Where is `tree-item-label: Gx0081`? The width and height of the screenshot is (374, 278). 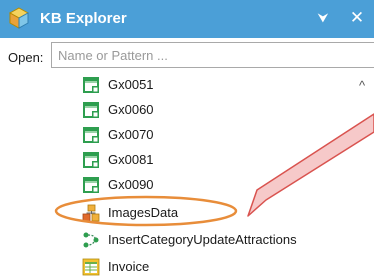 tree-item-label: Gx0081 is located at coordinates (131, 159).